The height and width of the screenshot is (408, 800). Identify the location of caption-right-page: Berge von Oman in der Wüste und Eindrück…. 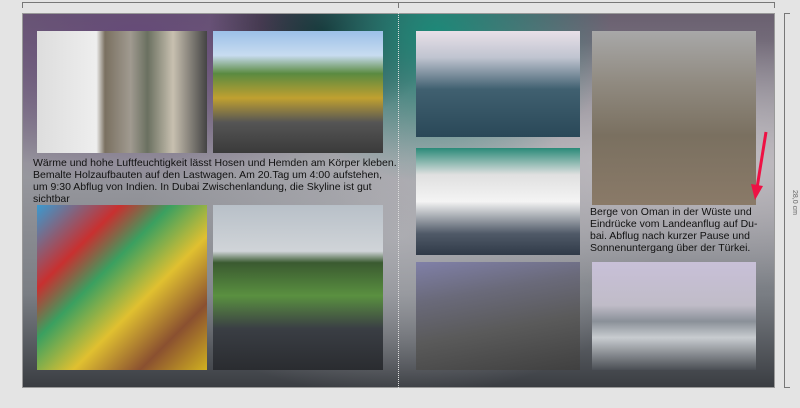
(677, 230).